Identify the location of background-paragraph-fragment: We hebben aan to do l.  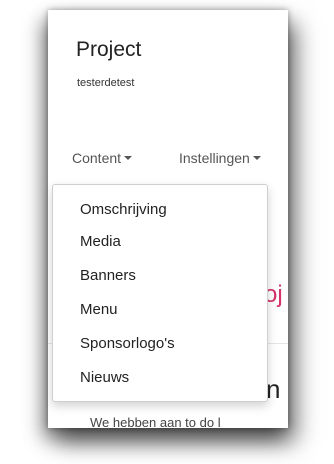
(155, 421).